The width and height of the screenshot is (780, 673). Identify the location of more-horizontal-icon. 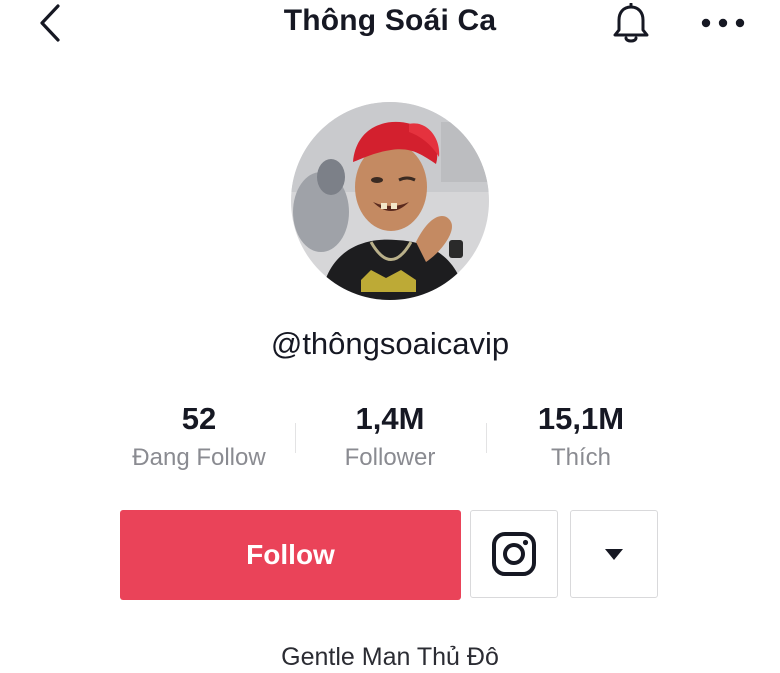
(723, 23).